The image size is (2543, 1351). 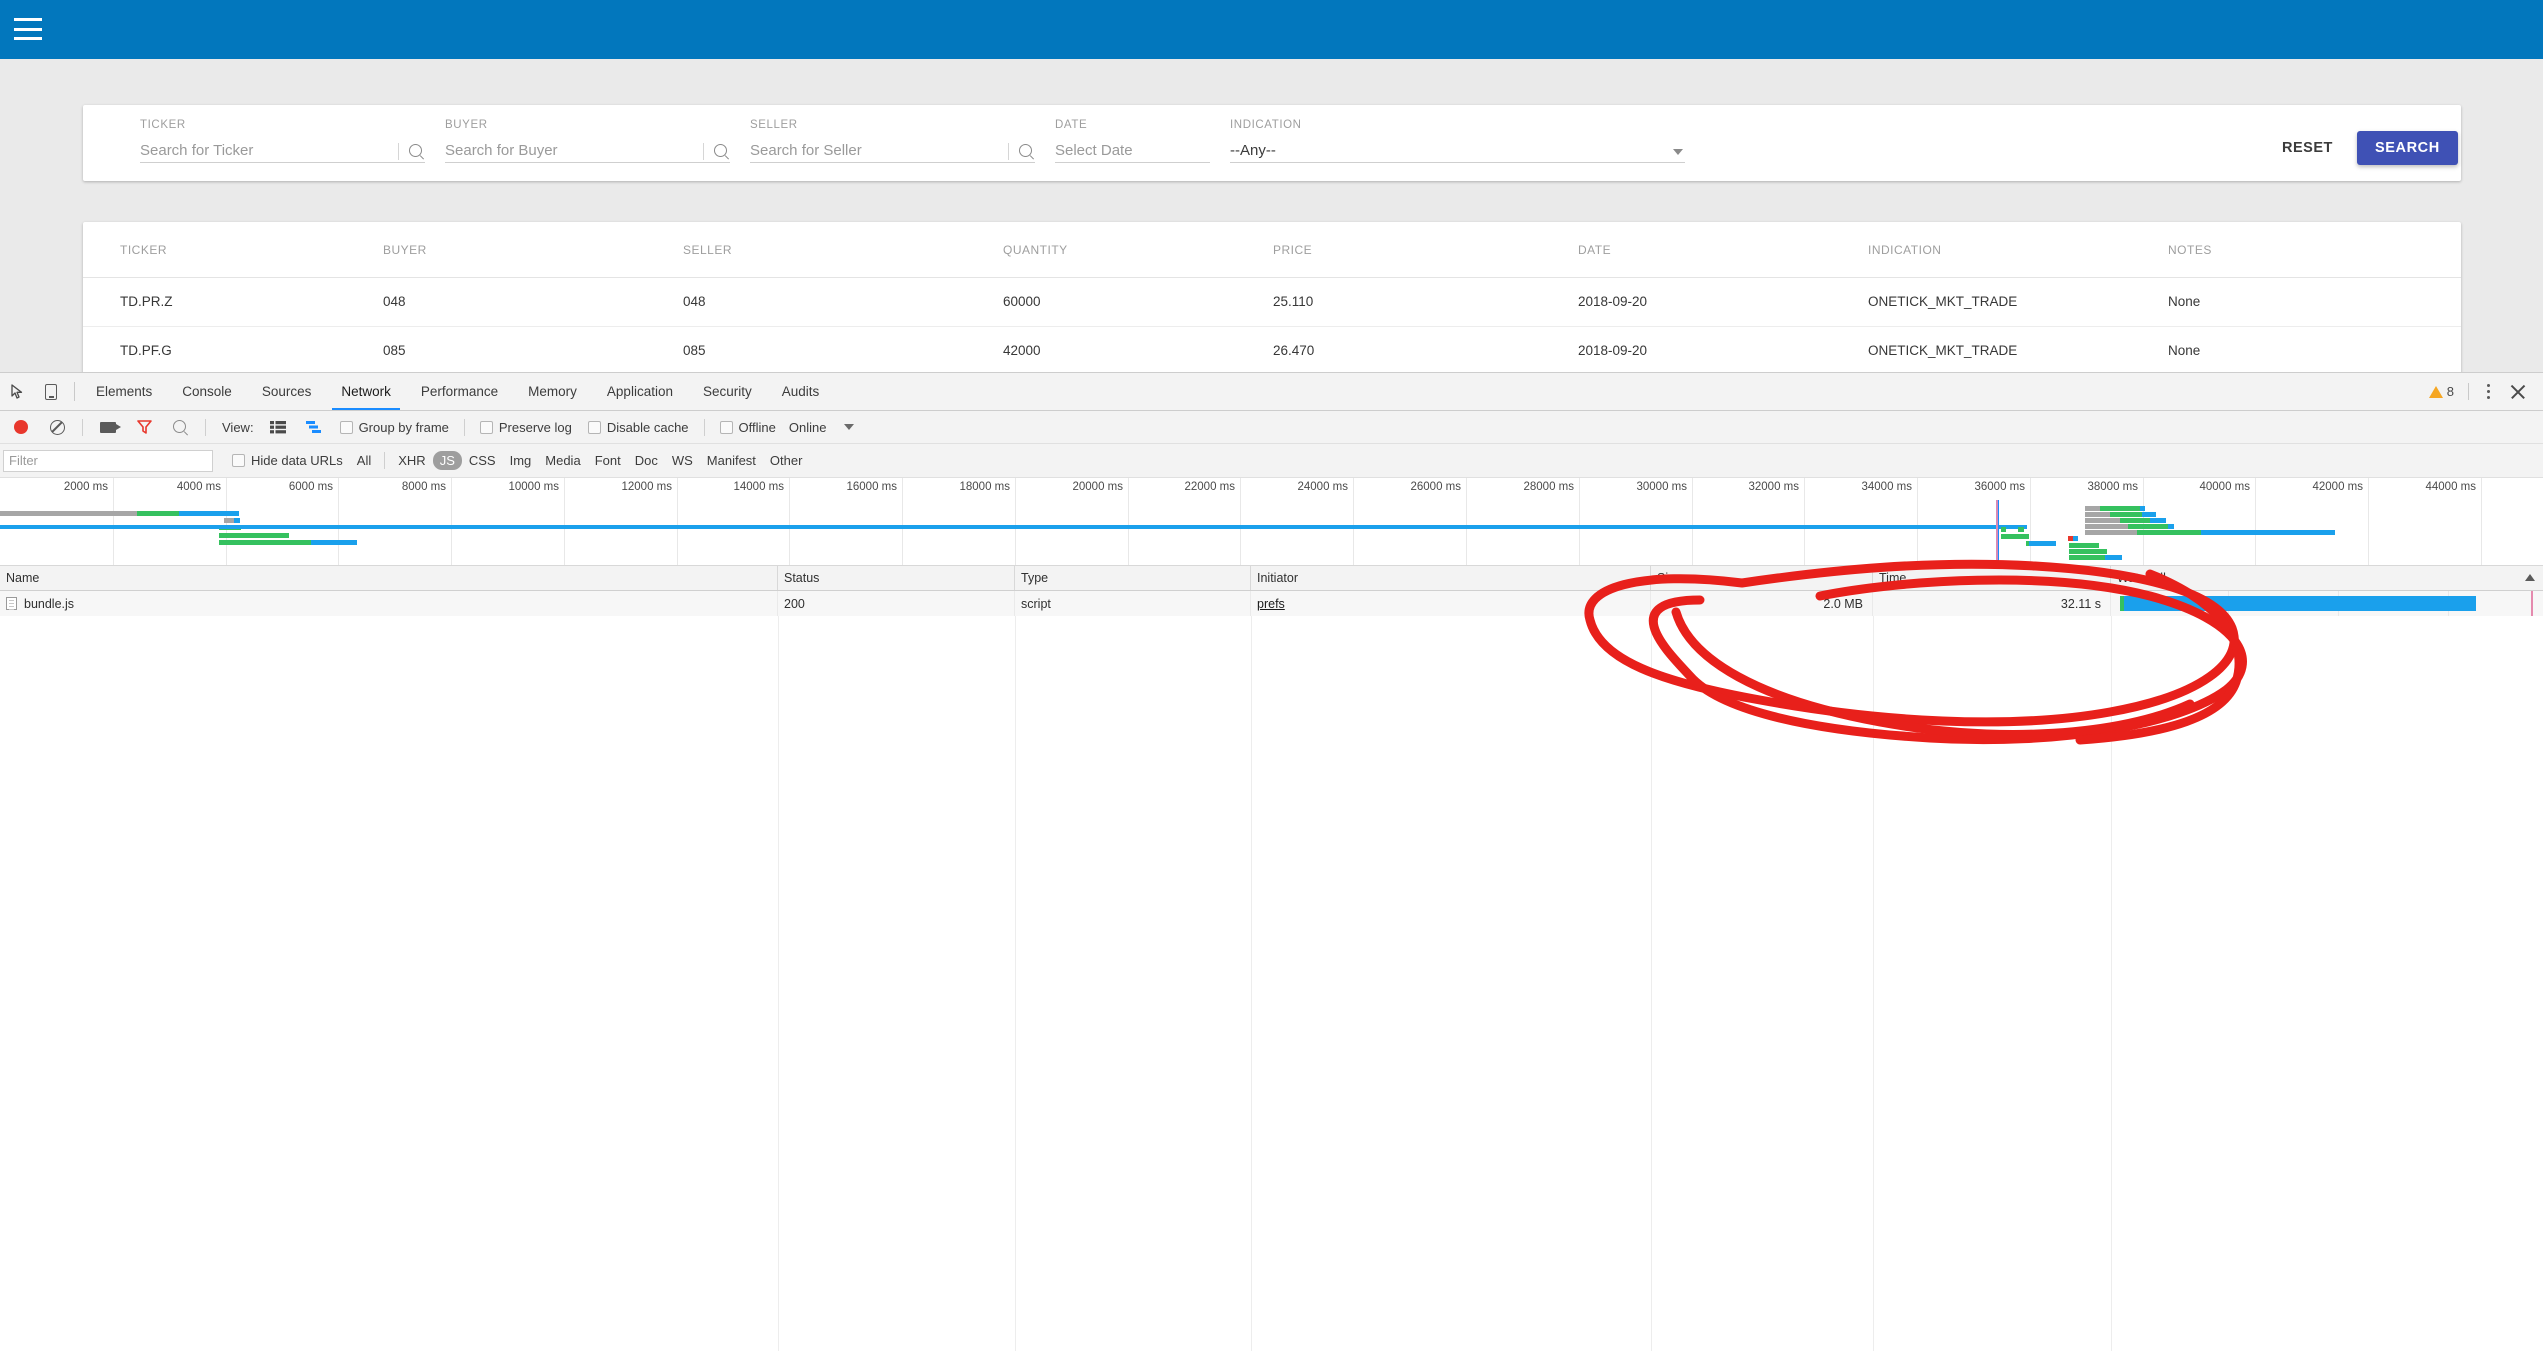 I want to click on filter-type-other: Other, so click(x=786, y=460).